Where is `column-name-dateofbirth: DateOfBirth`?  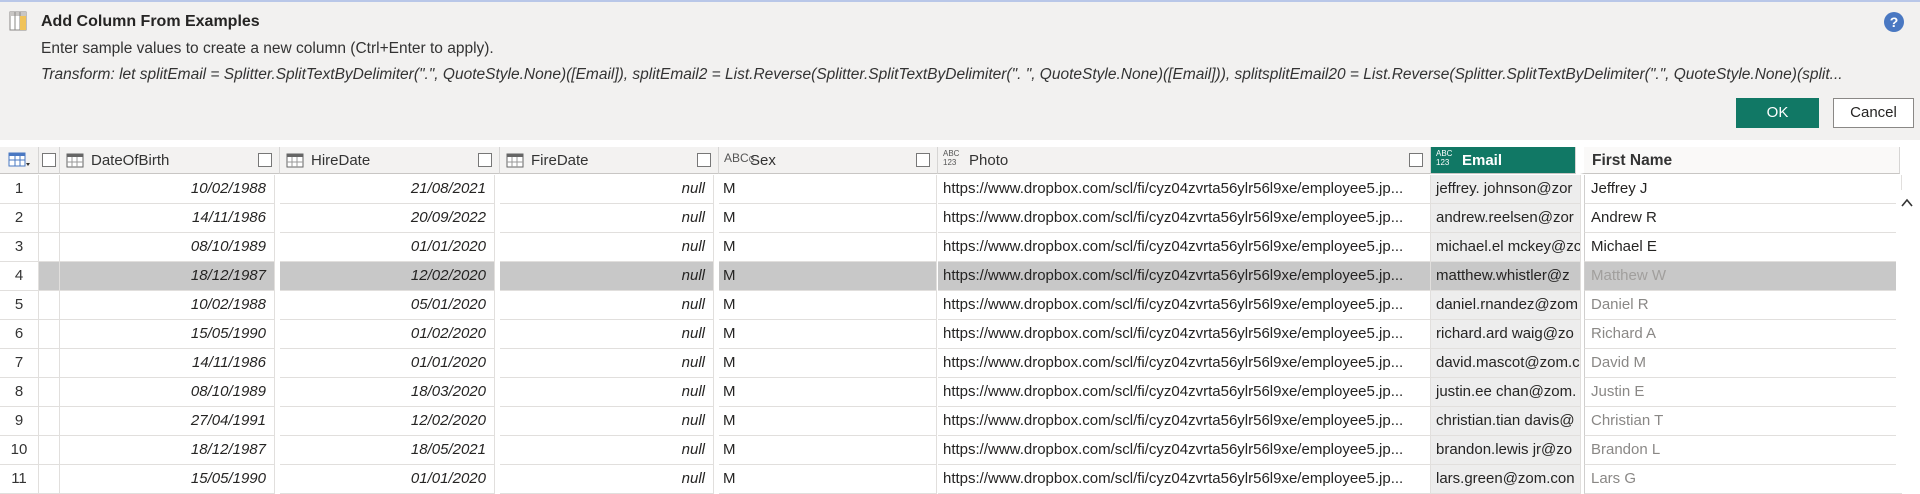 column-name-dateofbirth: DateOfBirth is located at coordinates (130, 160).